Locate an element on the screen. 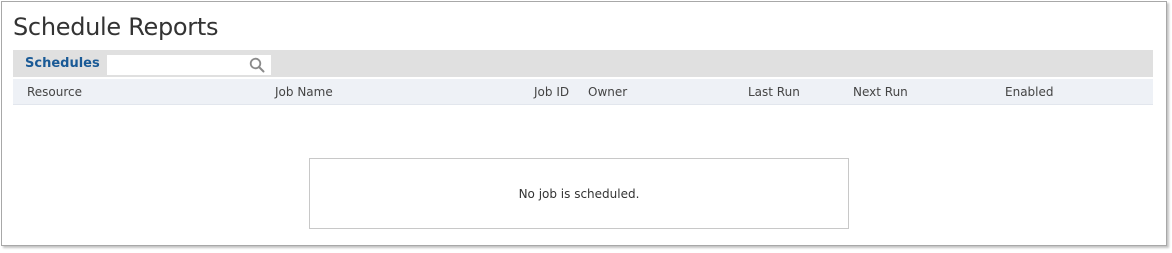  column-header-last-run: Last Run is located at coordinates (774, 92).